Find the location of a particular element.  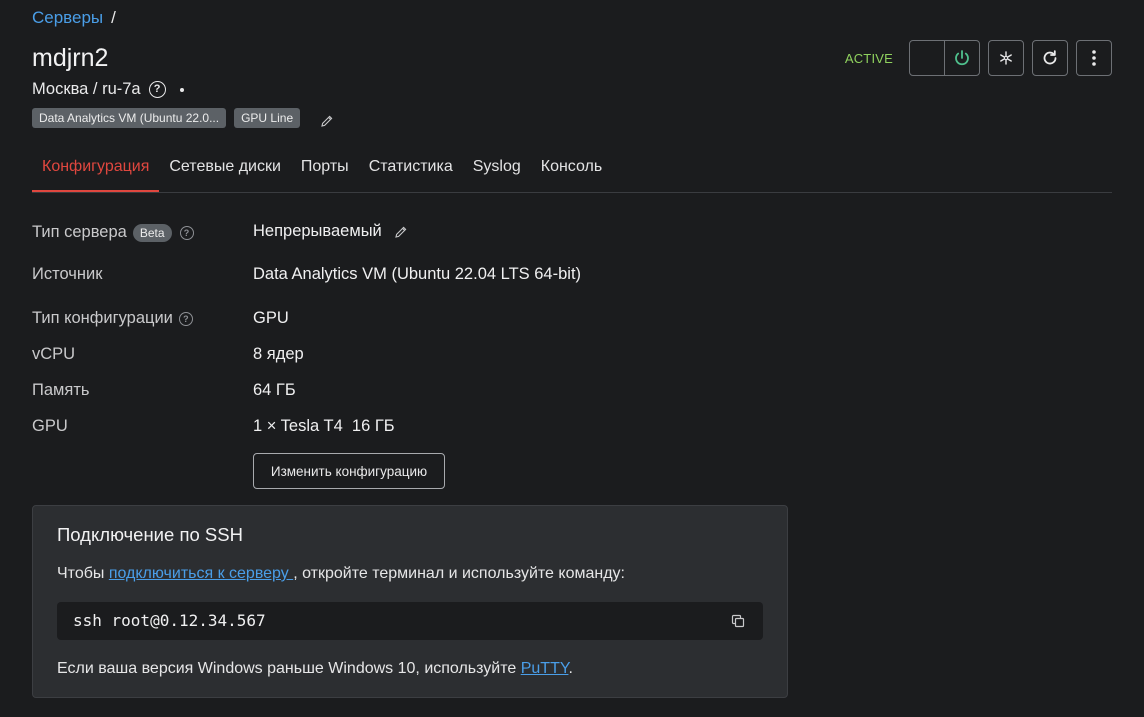

reboot-icon is located at coordinates (1050, 57).